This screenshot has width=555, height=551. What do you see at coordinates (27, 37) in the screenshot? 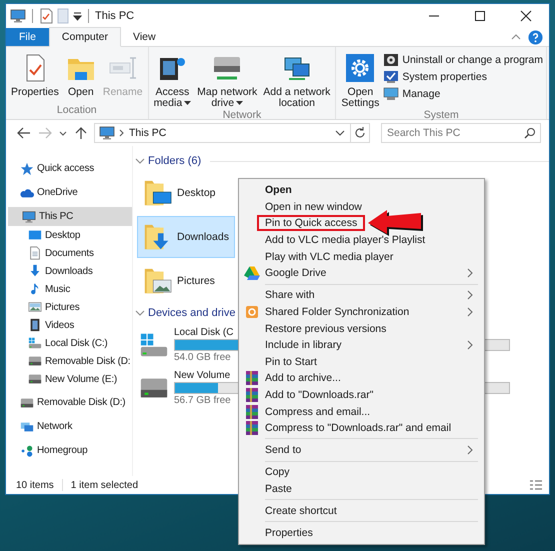
I see `ribbon-tab: File` at bounding box center [27, 37].